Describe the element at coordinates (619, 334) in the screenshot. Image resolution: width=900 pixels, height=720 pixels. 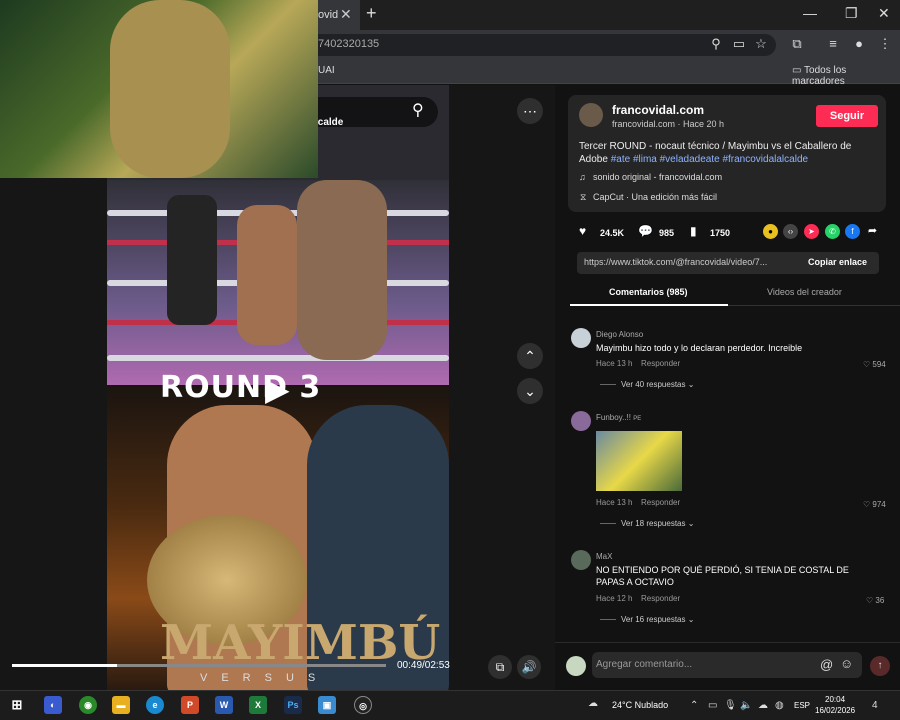
I see `commenter-name: Diego Alonso` at that location.